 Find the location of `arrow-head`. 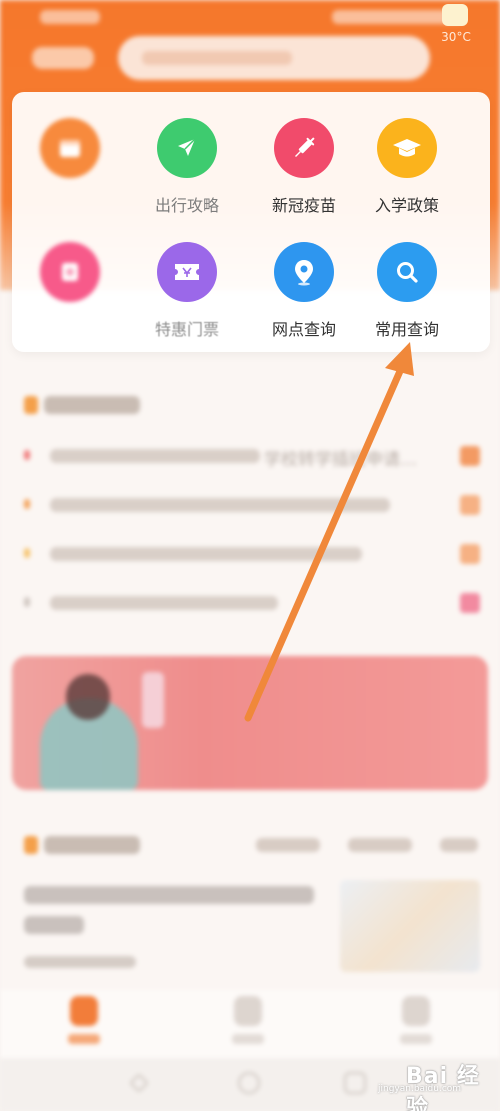

arrow-head is located at coordinates (399, 359).